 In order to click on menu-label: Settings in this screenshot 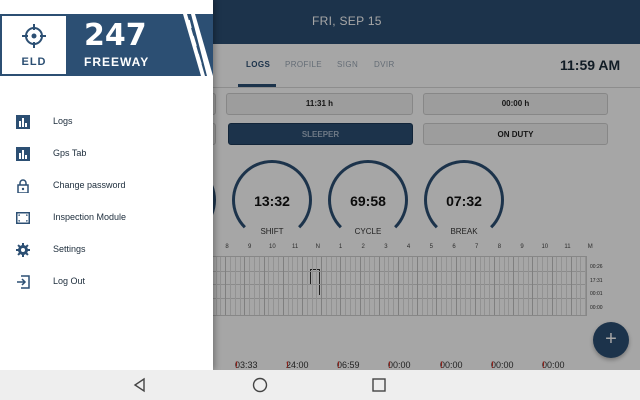, I will do `click(69, 249)`.